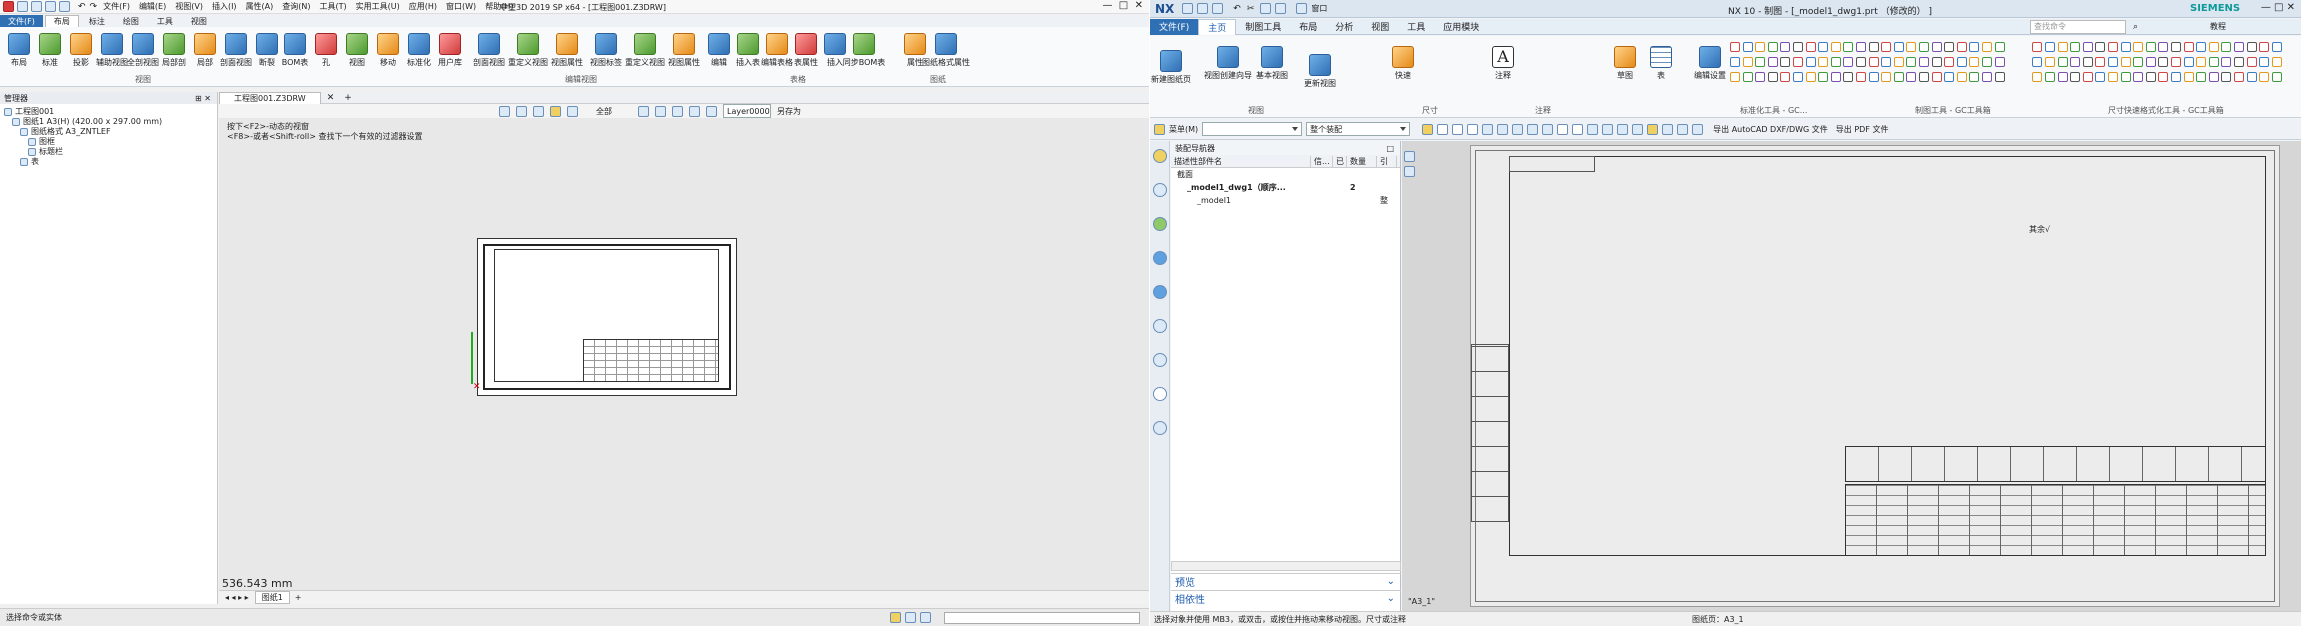 The height and width of the screenshot is (626, 2301). What do you see at coordinates (1862, 129) in the screenshot?
I see `export-pdf-button: 导出 PDF 文件` at bounding box center [1862, 129].